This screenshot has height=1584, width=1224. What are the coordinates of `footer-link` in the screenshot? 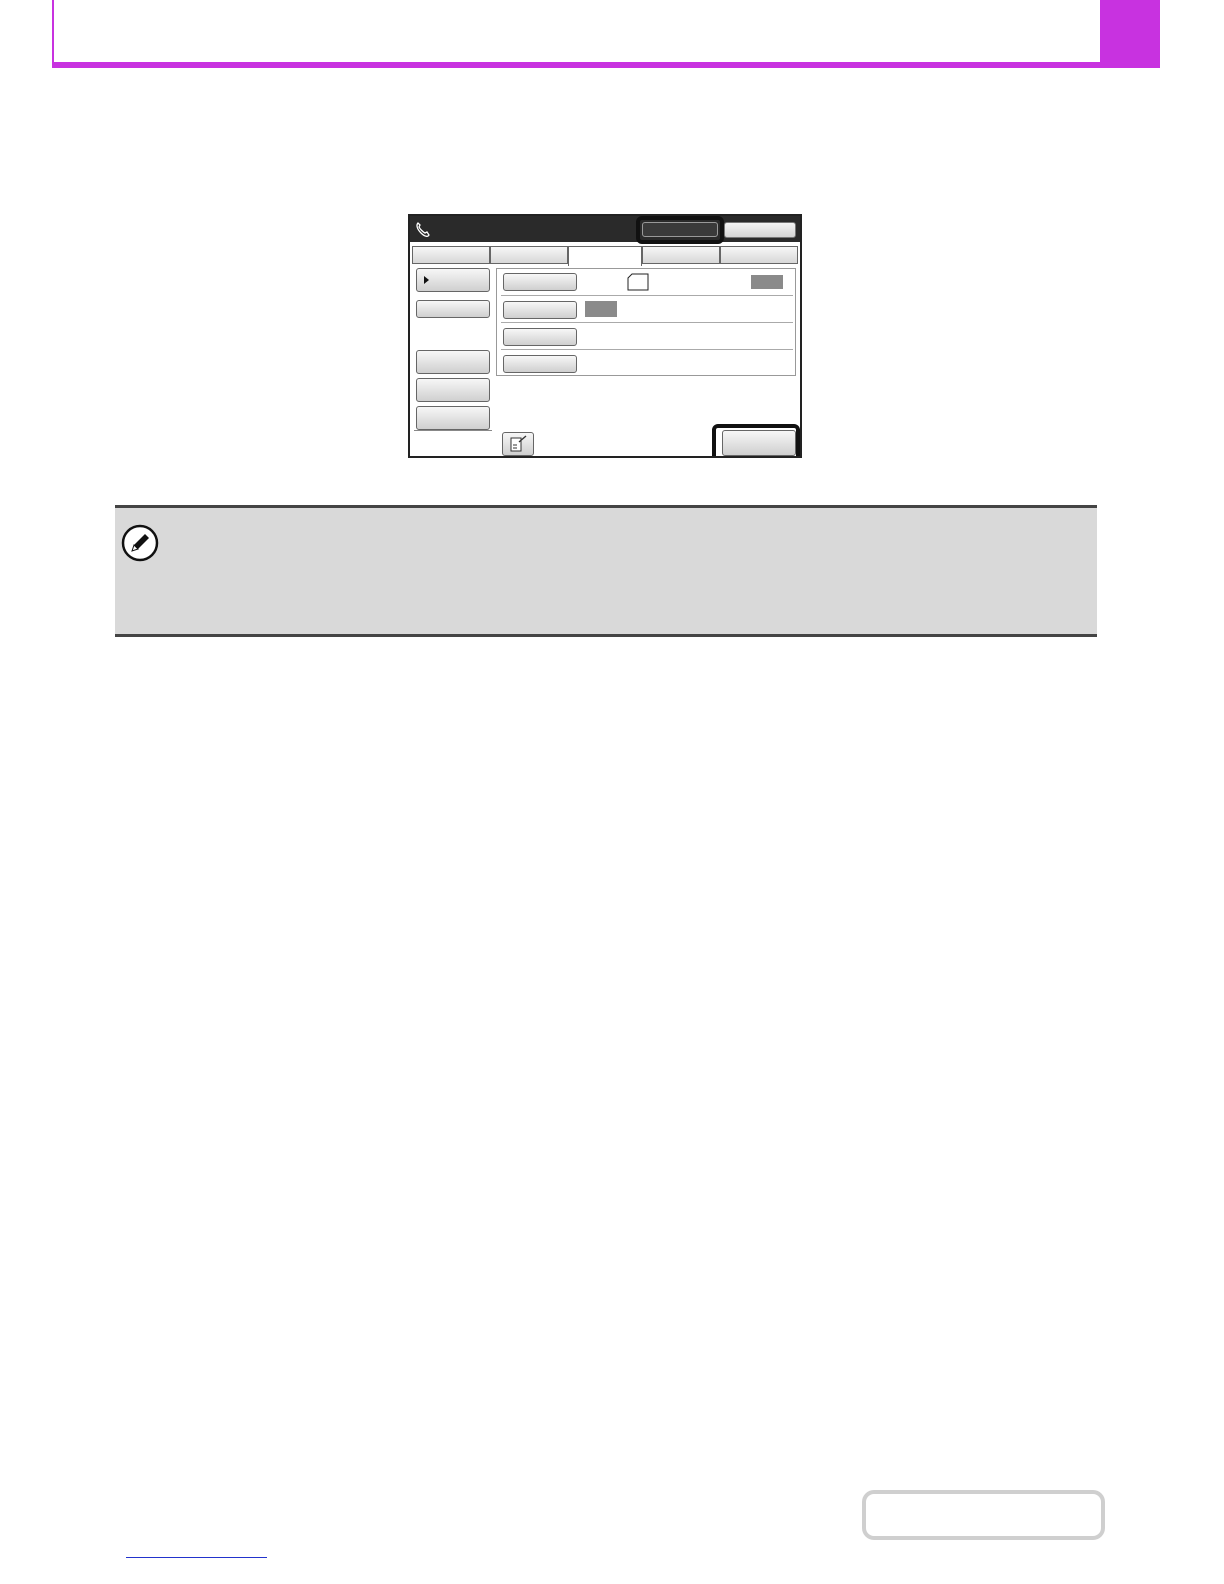 It's located at (196, 1557).